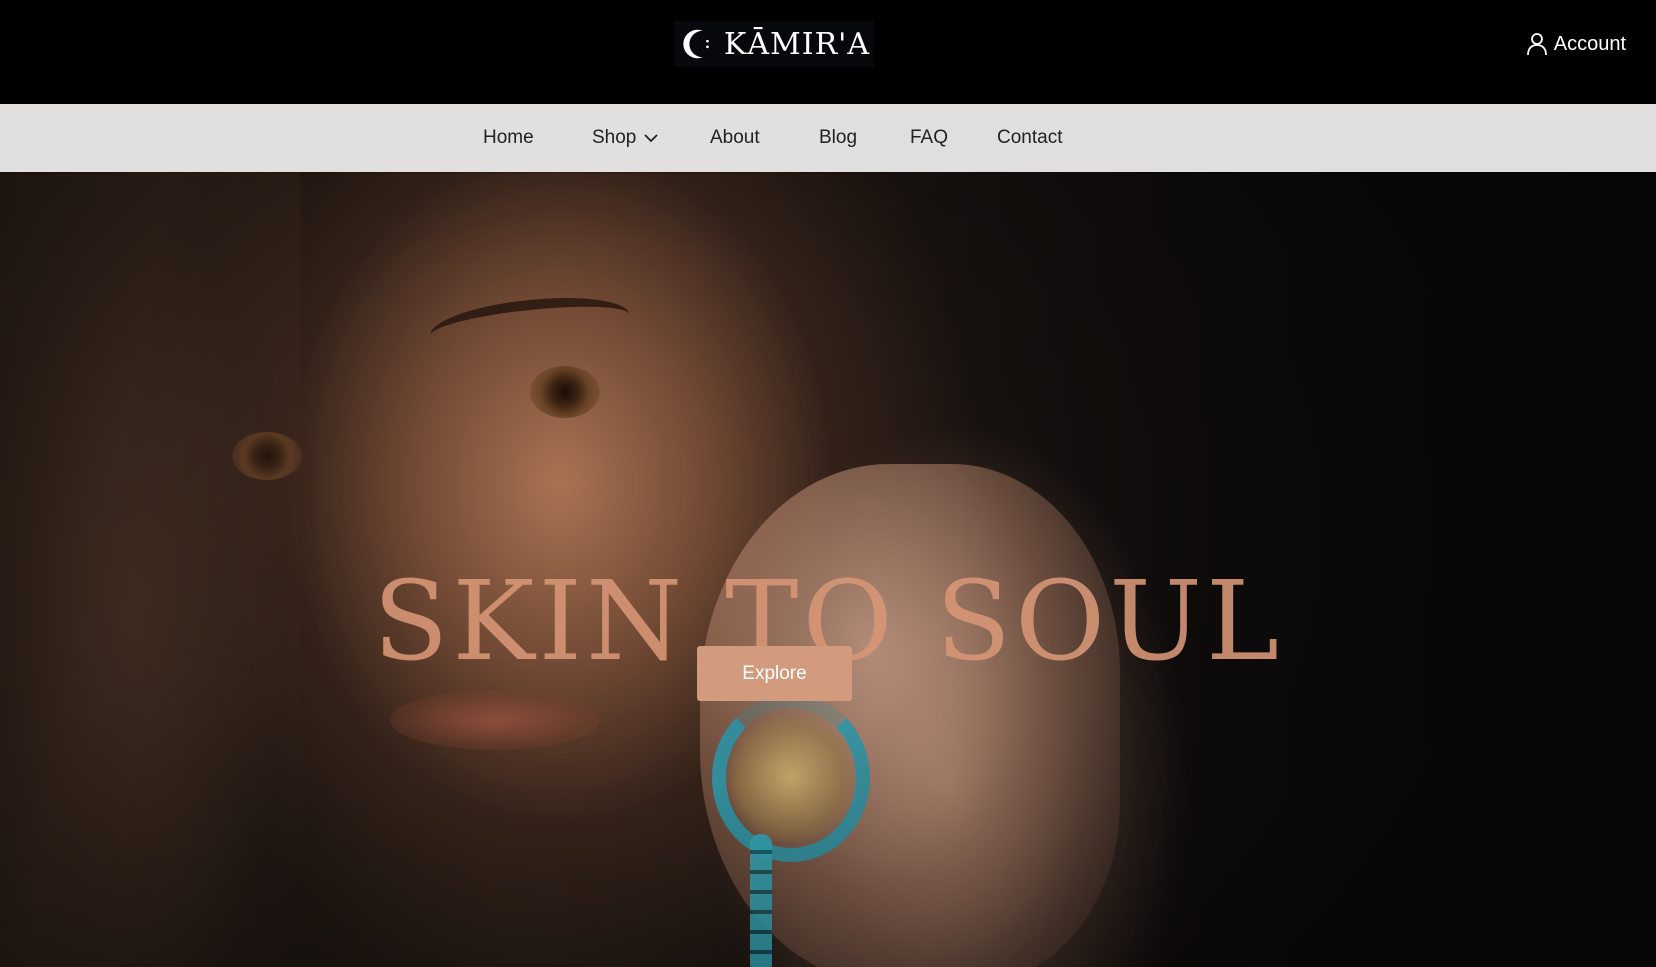  I want to click on top-header: KĀMIR'A Account, so click(828, 52).